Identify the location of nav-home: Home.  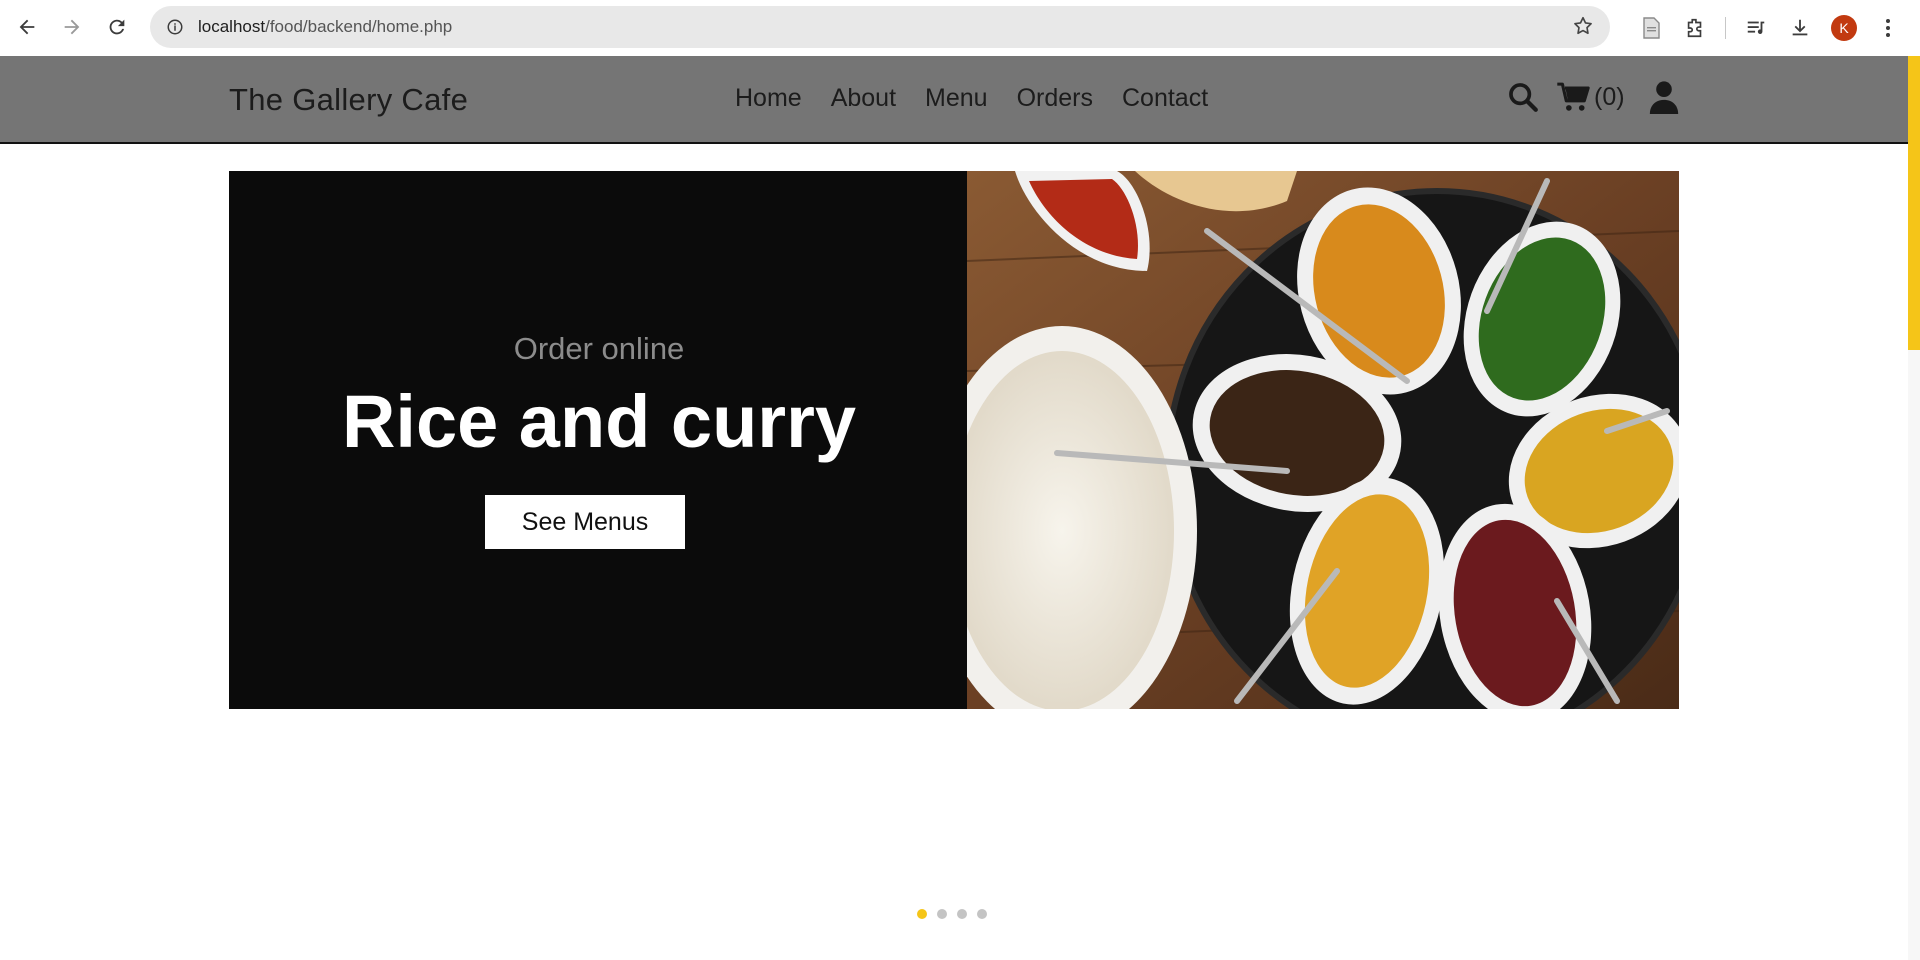
(768, 98).